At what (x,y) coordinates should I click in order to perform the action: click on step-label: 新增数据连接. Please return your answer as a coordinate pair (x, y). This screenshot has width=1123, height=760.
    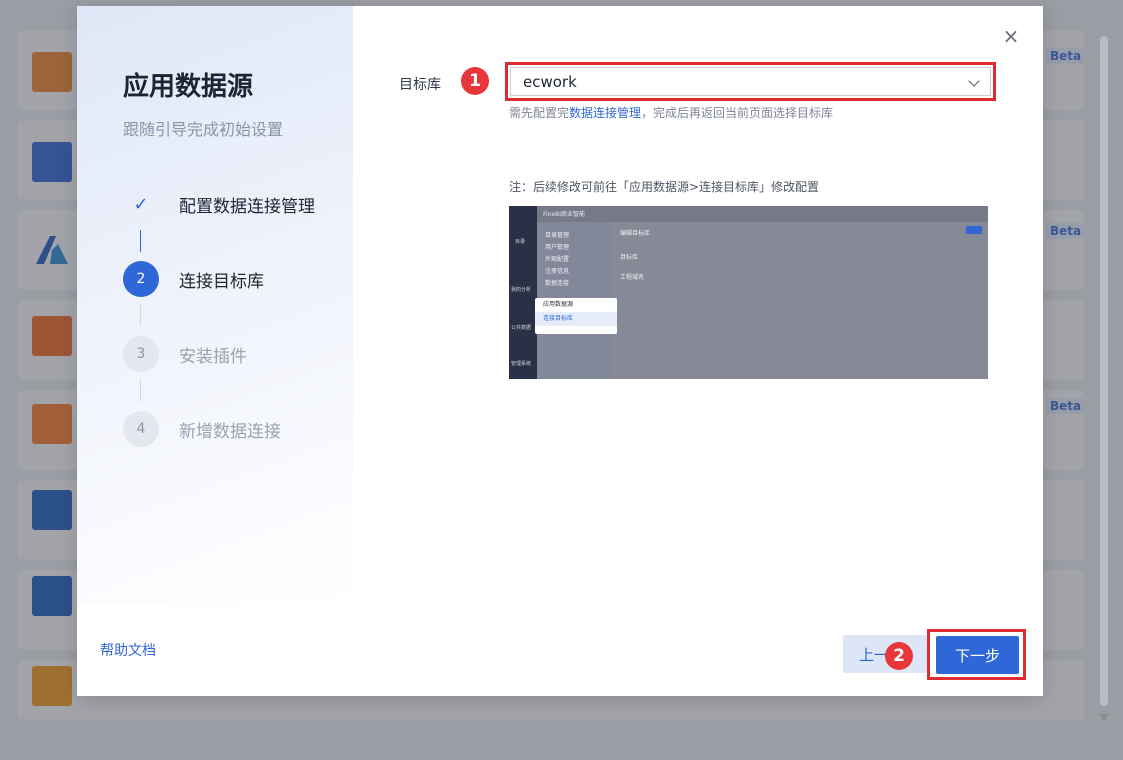
    Looking at the image, I should click on (230, 431).